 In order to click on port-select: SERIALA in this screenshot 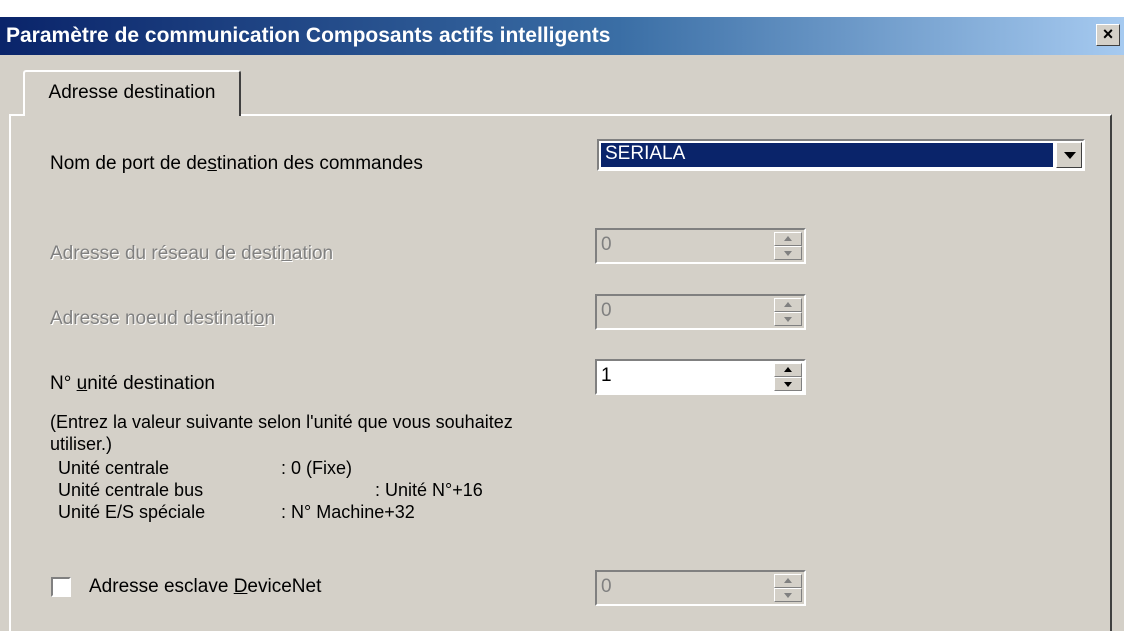, I will do `click(841, 155)`.